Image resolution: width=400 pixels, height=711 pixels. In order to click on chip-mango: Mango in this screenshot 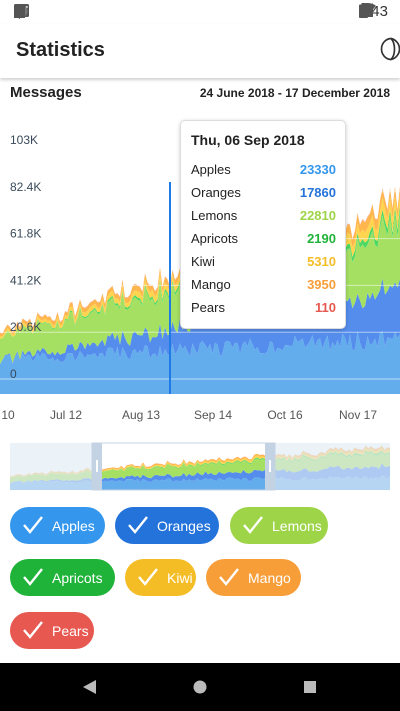, I will do `click(253, 577)`.